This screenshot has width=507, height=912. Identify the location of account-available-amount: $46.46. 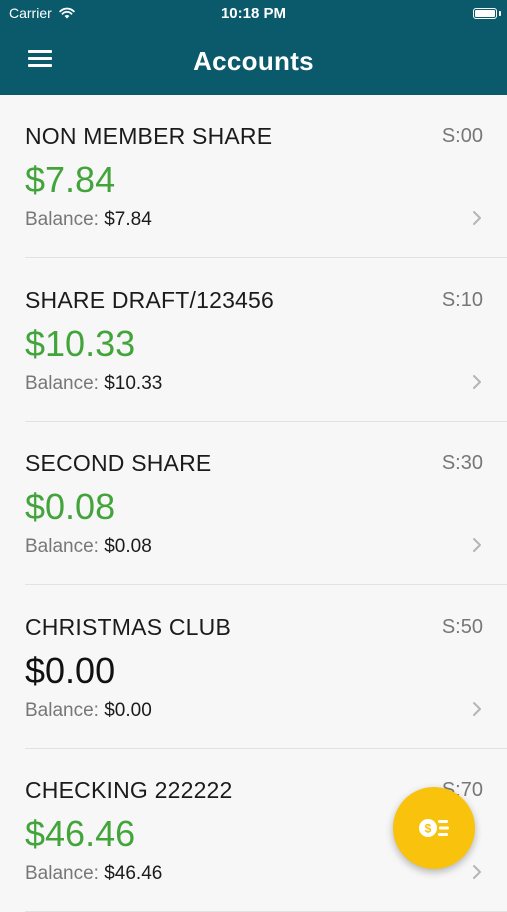
(80, 833).